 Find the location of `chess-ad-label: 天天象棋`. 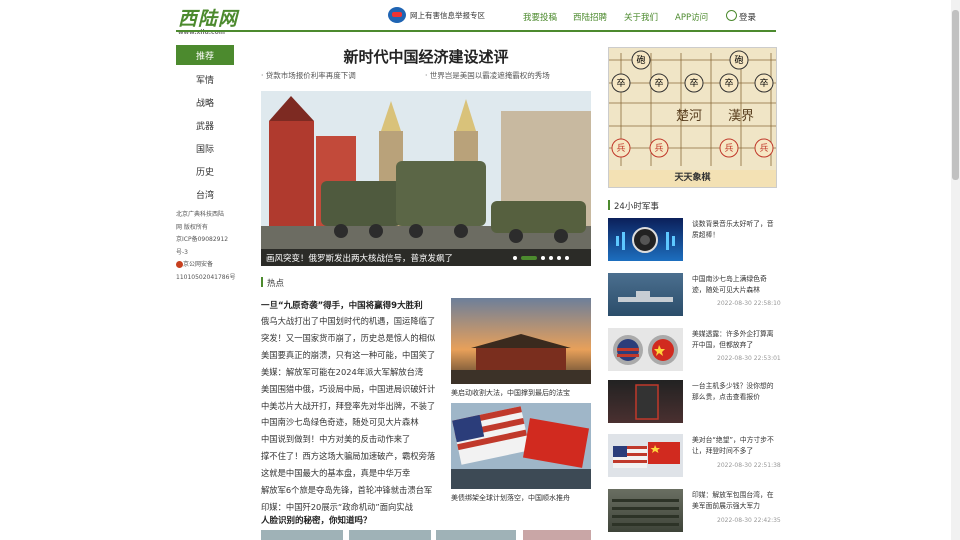

chess-ad-label: 天天象棋 is located at coordinates (692, 178).